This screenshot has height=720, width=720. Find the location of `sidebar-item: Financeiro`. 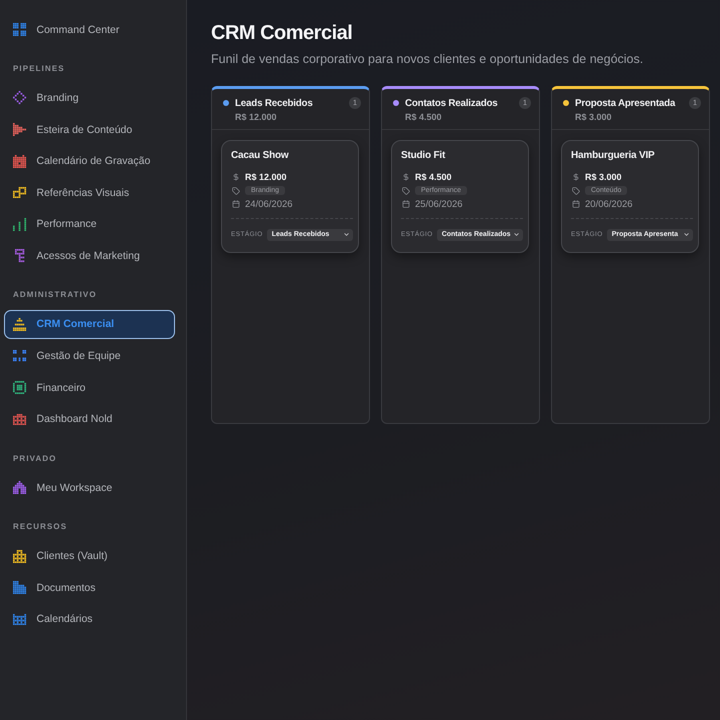

sidebar-item: Financeiro is located at coordinates (89, 387).